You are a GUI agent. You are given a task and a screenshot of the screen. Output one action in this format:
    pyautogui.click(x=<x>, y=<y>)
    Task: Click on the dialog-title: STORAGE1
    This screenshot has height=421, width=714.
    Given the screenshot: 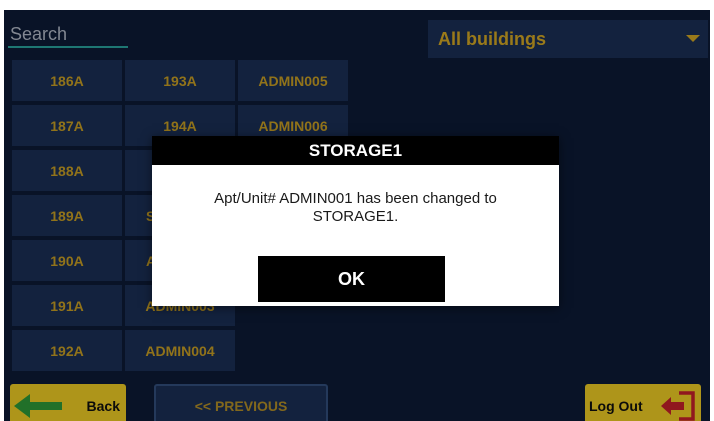 What is the action you would take?
    pyautogui.click(x=355, y=150)
    